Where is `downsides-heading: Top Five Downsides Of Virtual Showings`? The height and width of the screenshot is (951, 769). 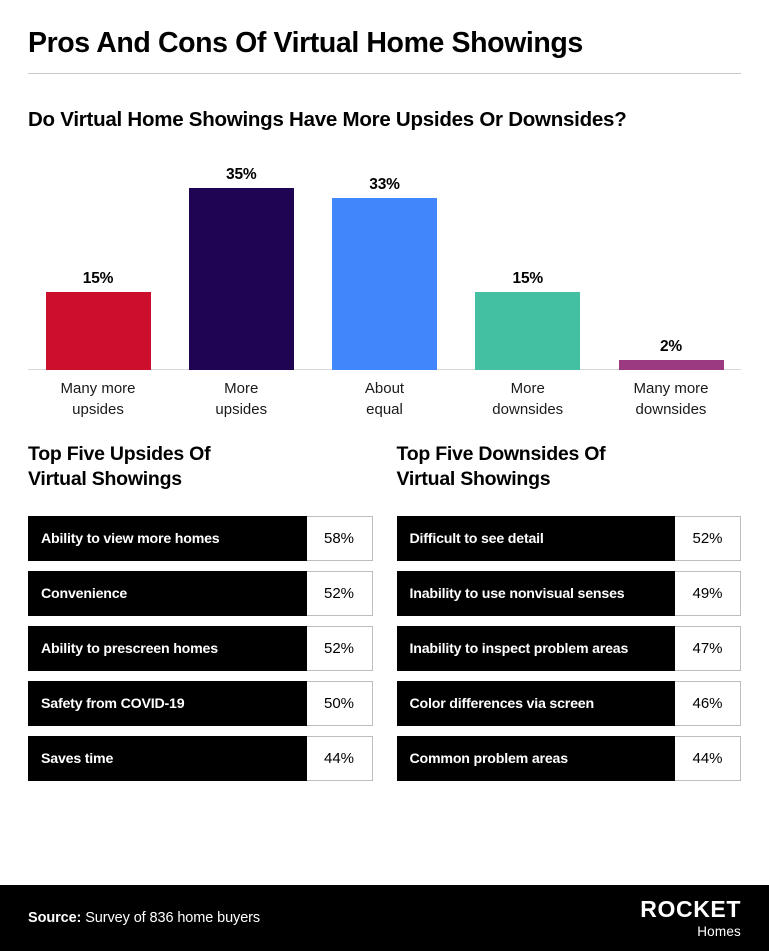
downsides-heading: Top Five Downsides Of Virtual Showings is located at coordinates (501, 467).